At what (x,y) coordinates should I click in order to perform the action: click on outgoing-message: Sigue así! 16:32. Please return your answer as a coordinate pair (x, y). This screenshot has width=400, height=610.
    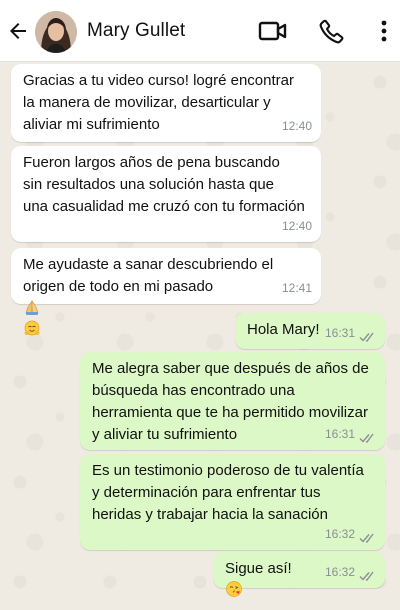
    Looking at the image, I should click on (299, 574).